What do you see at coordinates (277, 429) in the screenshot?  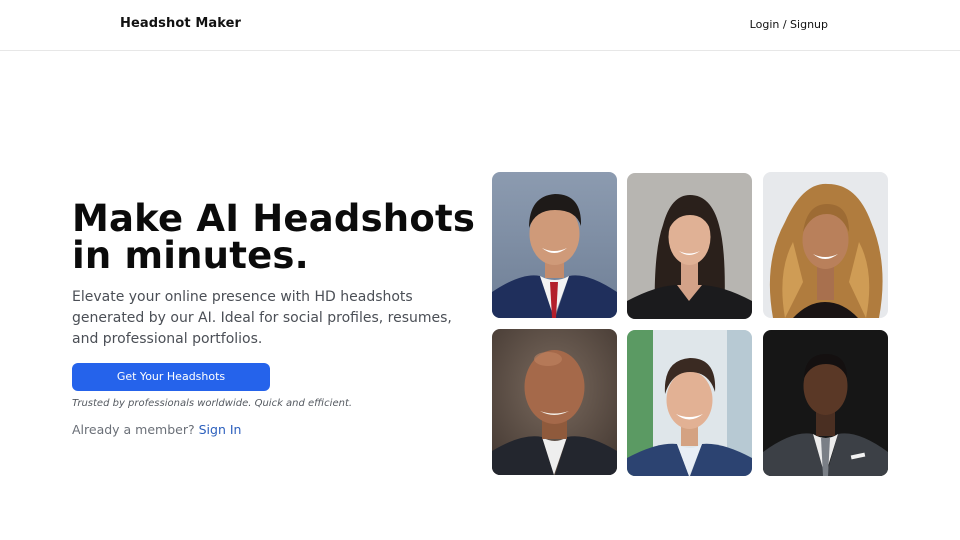 I see `member-prompt: Already a member? Sign In` at bounding box center [277, 429].